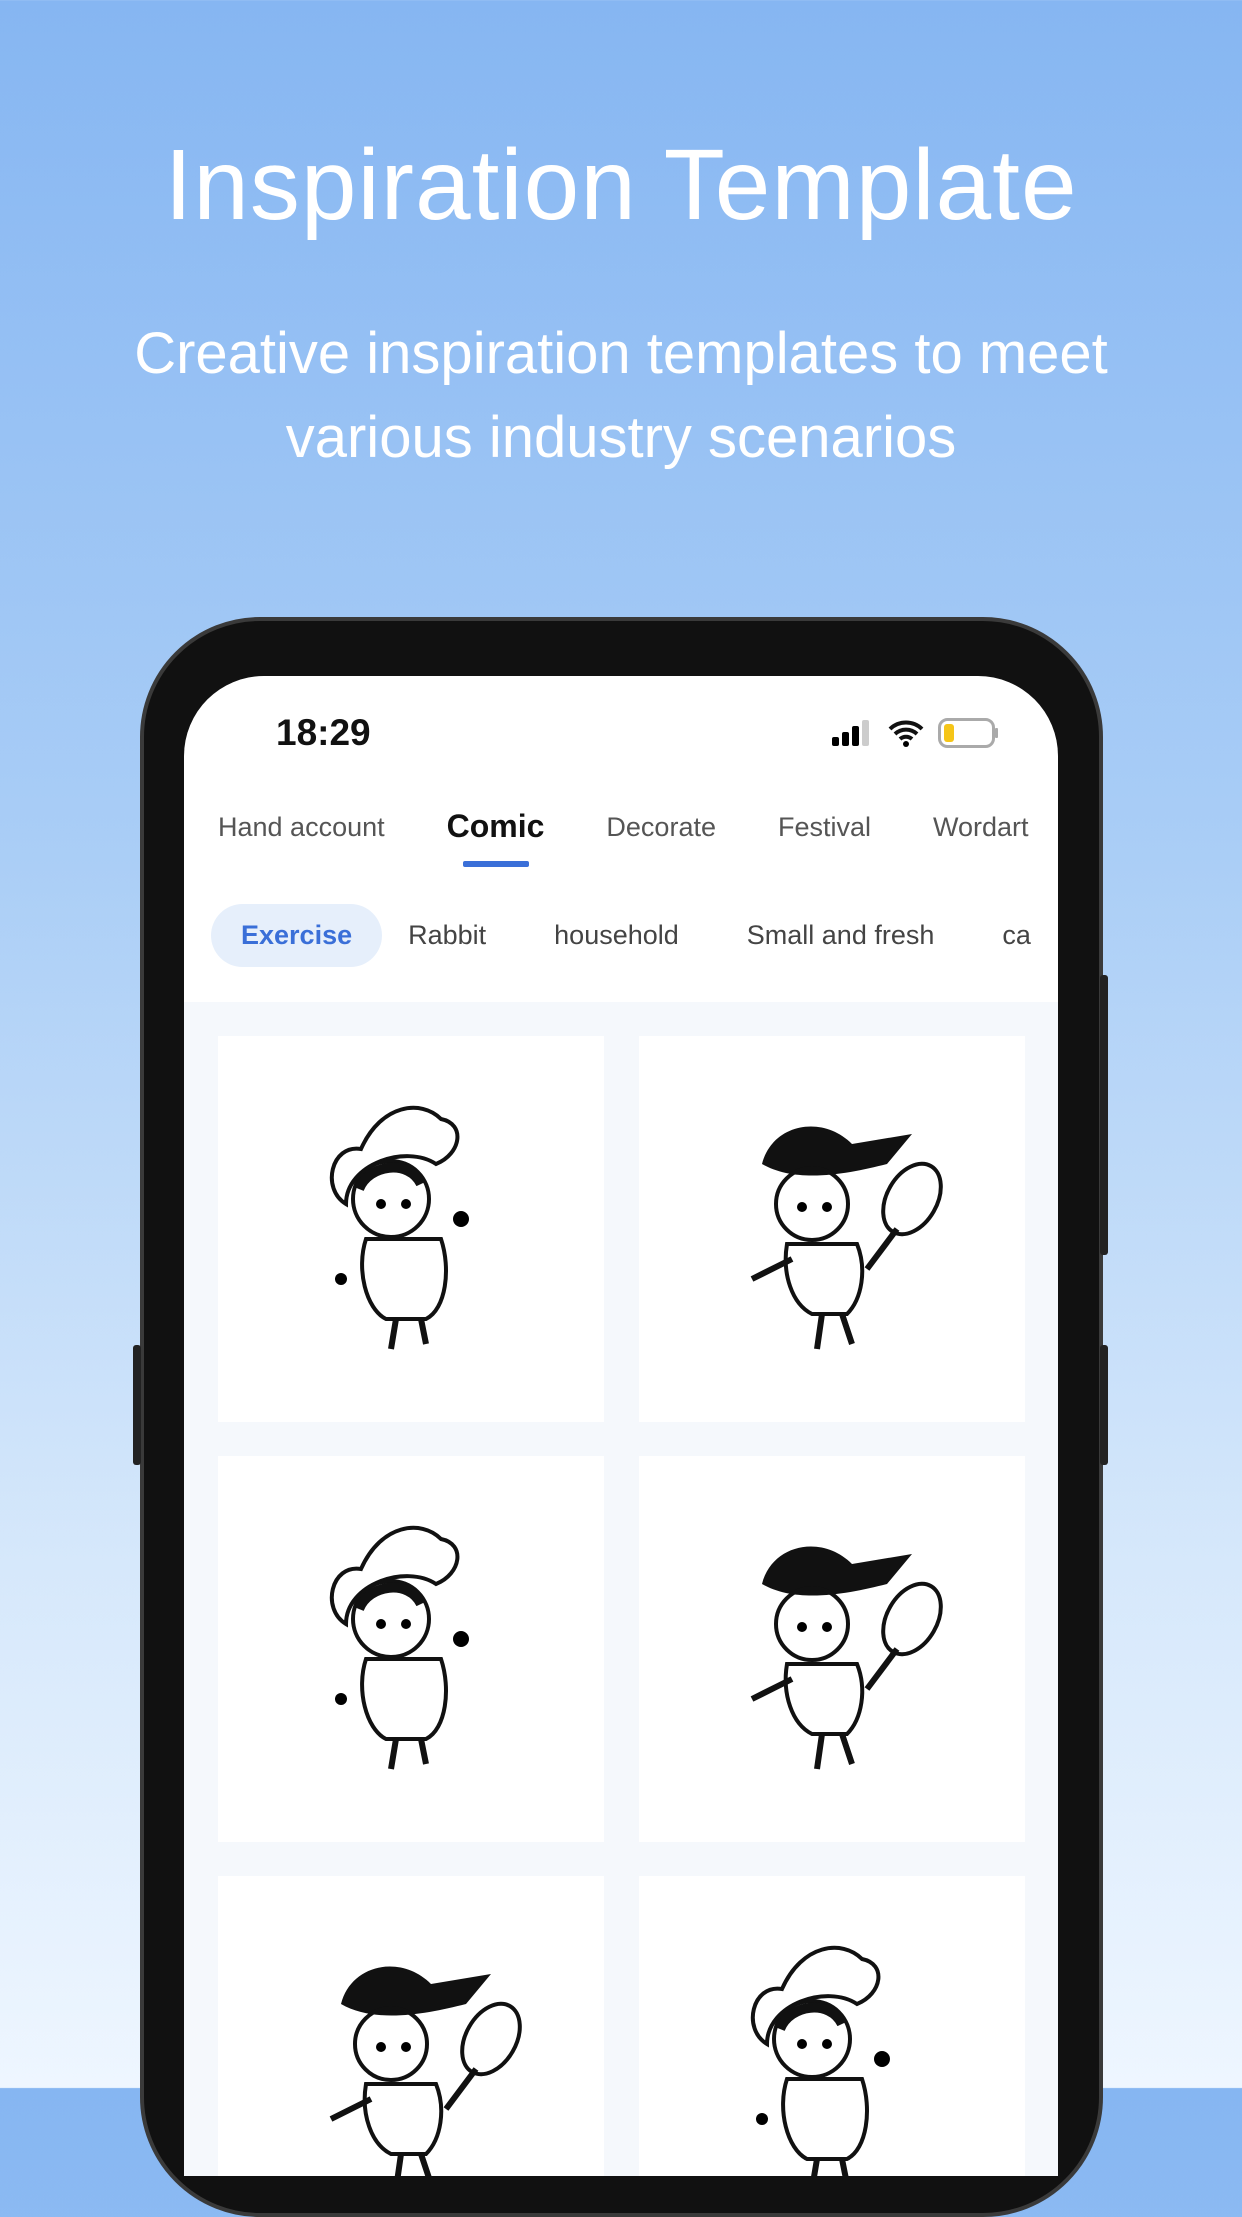 This screenshot has width=1242, height=2217. Describe the element at coordinates (968, 733) in the screenshot. I see `battery-icon` at that location.